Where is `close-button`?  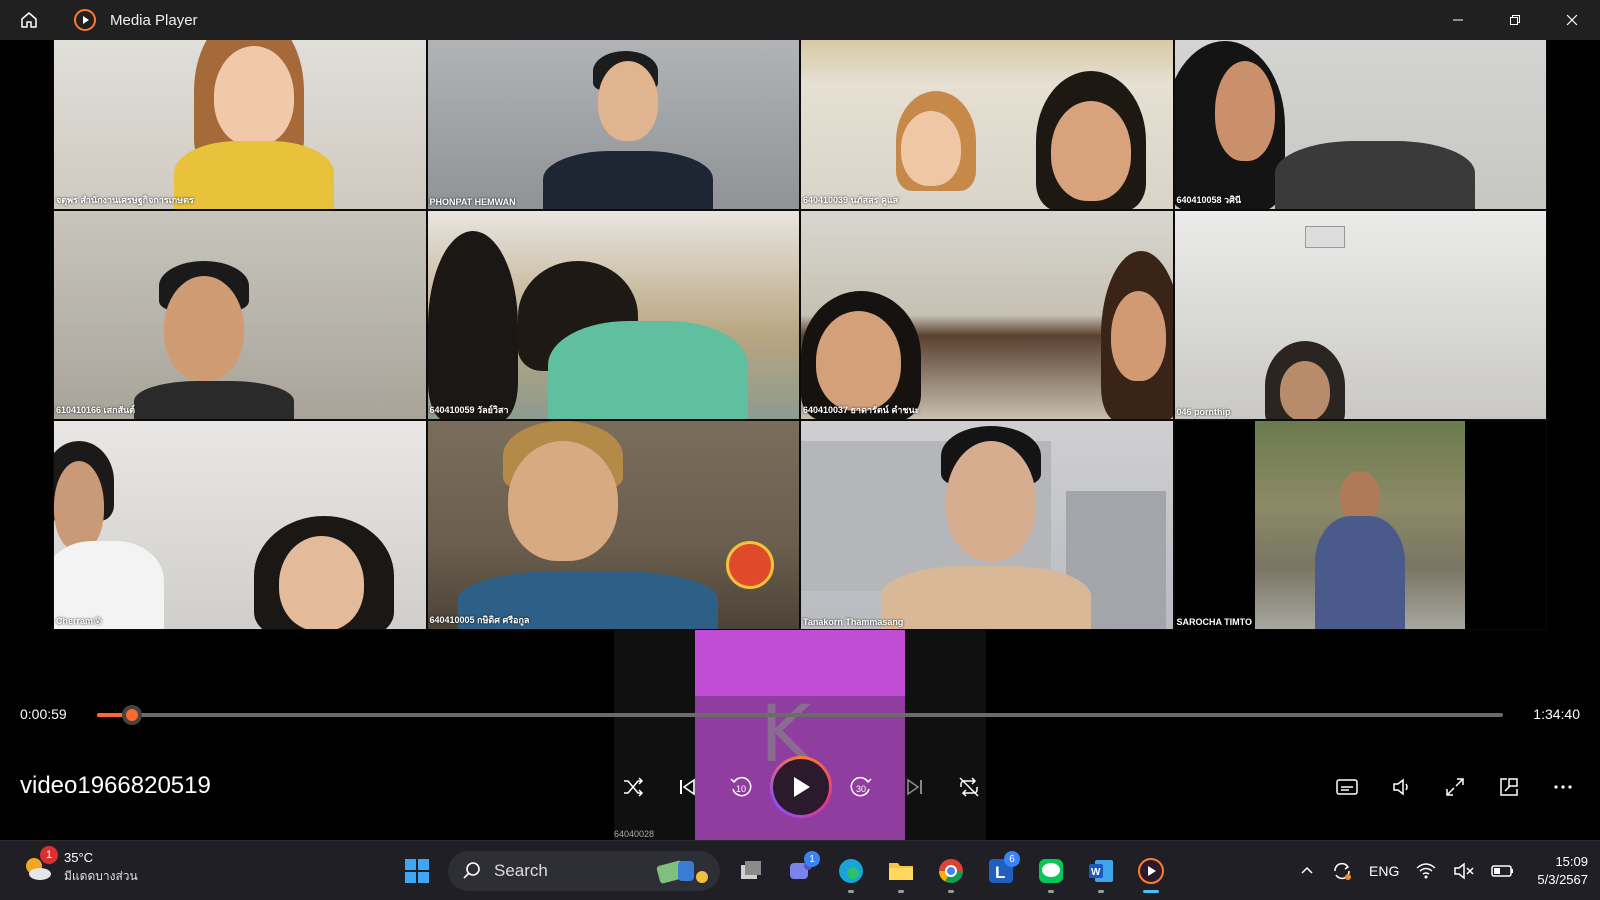 close-button is located at coordinates (1571, 20).